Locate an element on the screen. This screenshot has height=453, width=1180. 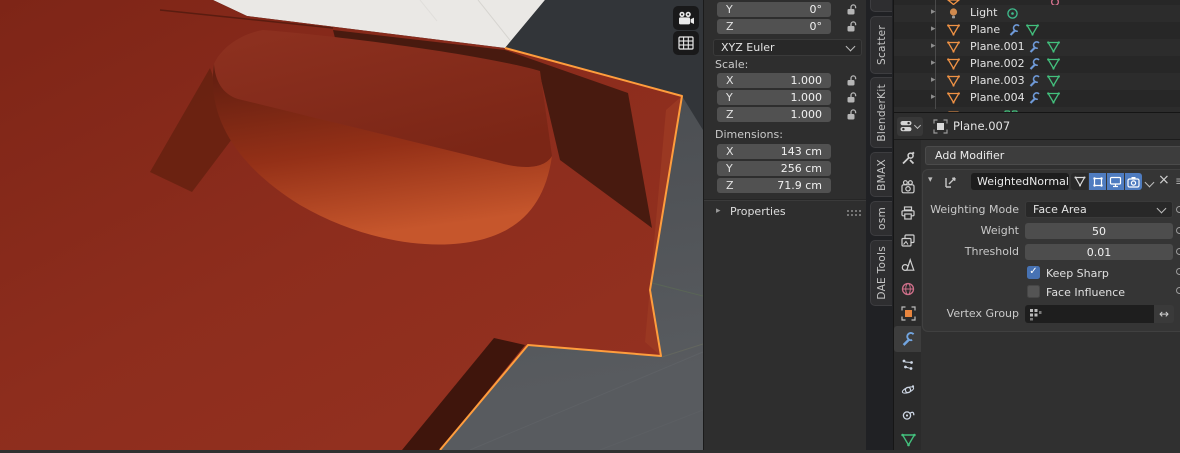
toggle-render-display is located at coordinates (1133, 181).